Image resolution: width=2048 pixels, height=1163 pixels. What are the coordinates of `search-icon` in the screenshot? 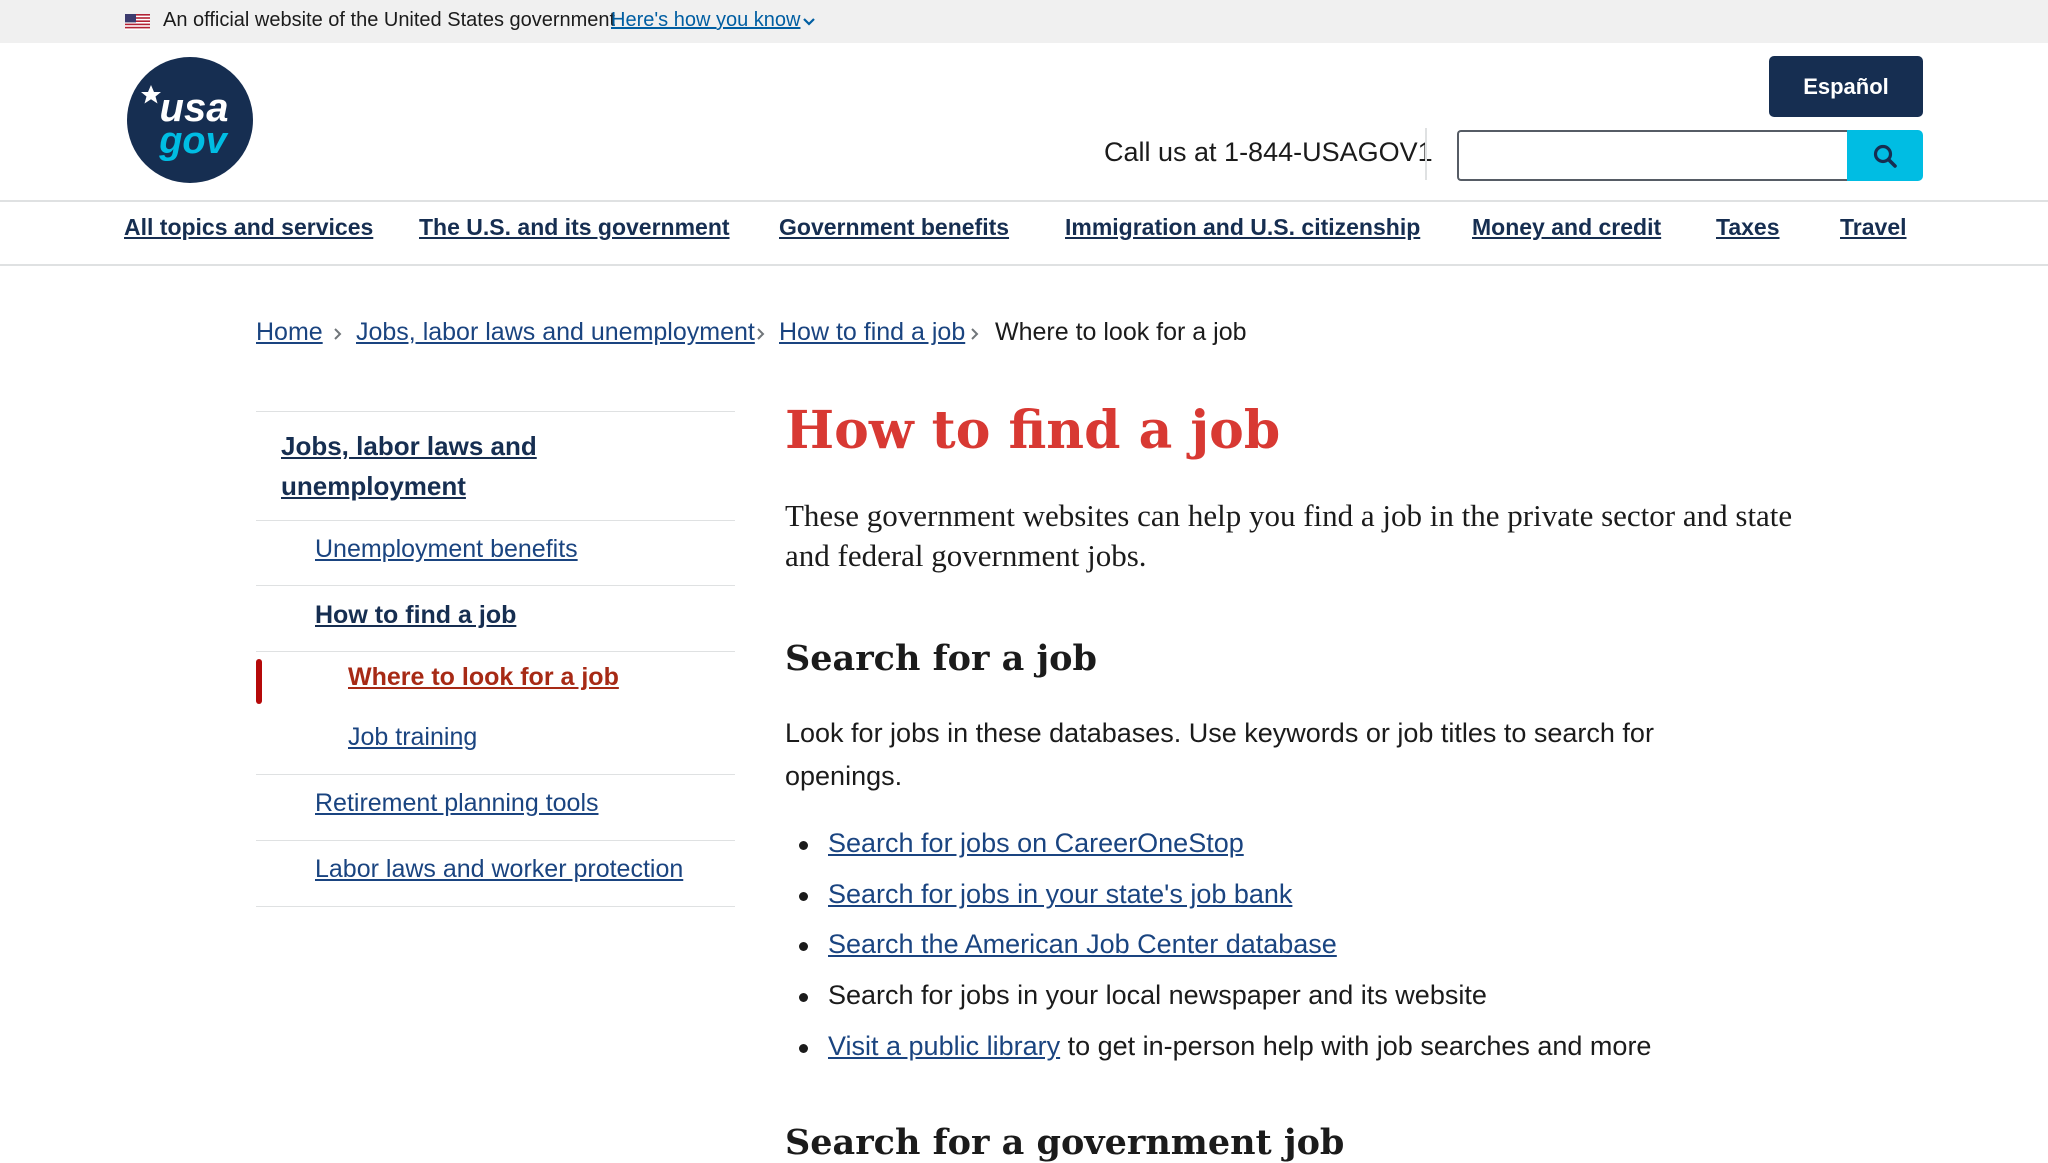 It's located at (1885, 156).